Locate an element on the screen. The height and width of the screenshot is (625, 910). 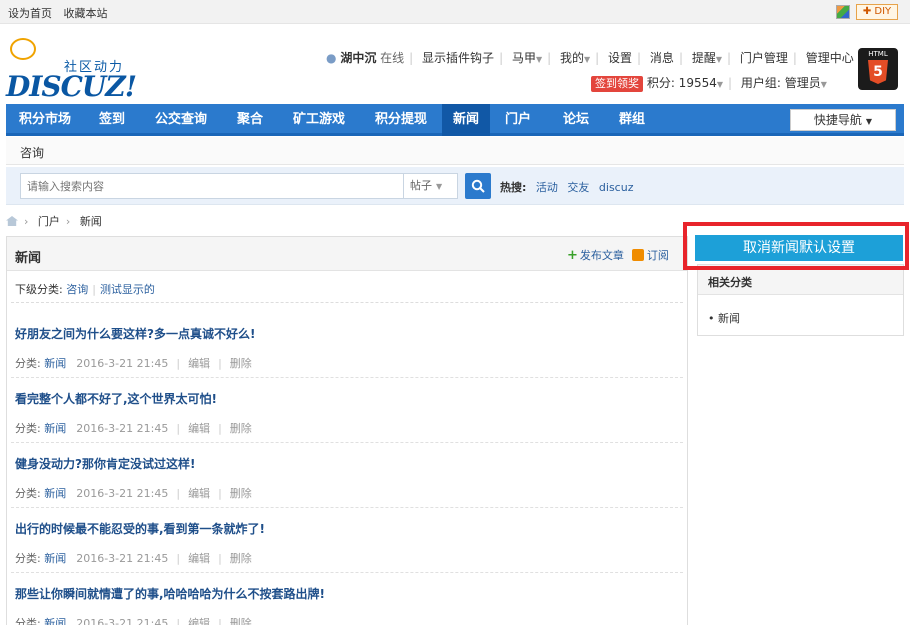
subscribe-link: 订阅 is located at coordinates (658, 255).